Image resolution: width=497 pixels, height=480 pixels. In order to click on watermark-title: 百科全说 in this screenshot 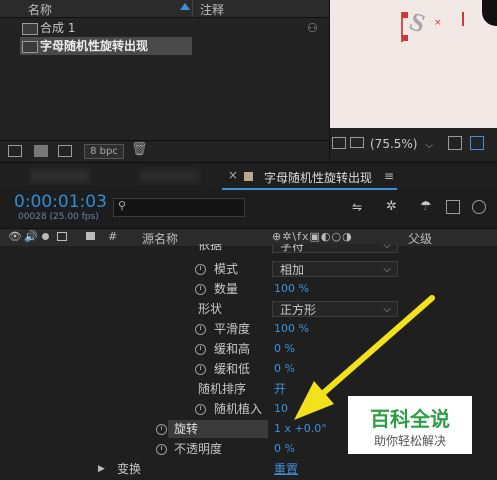, I will do `click(410, 419)`.